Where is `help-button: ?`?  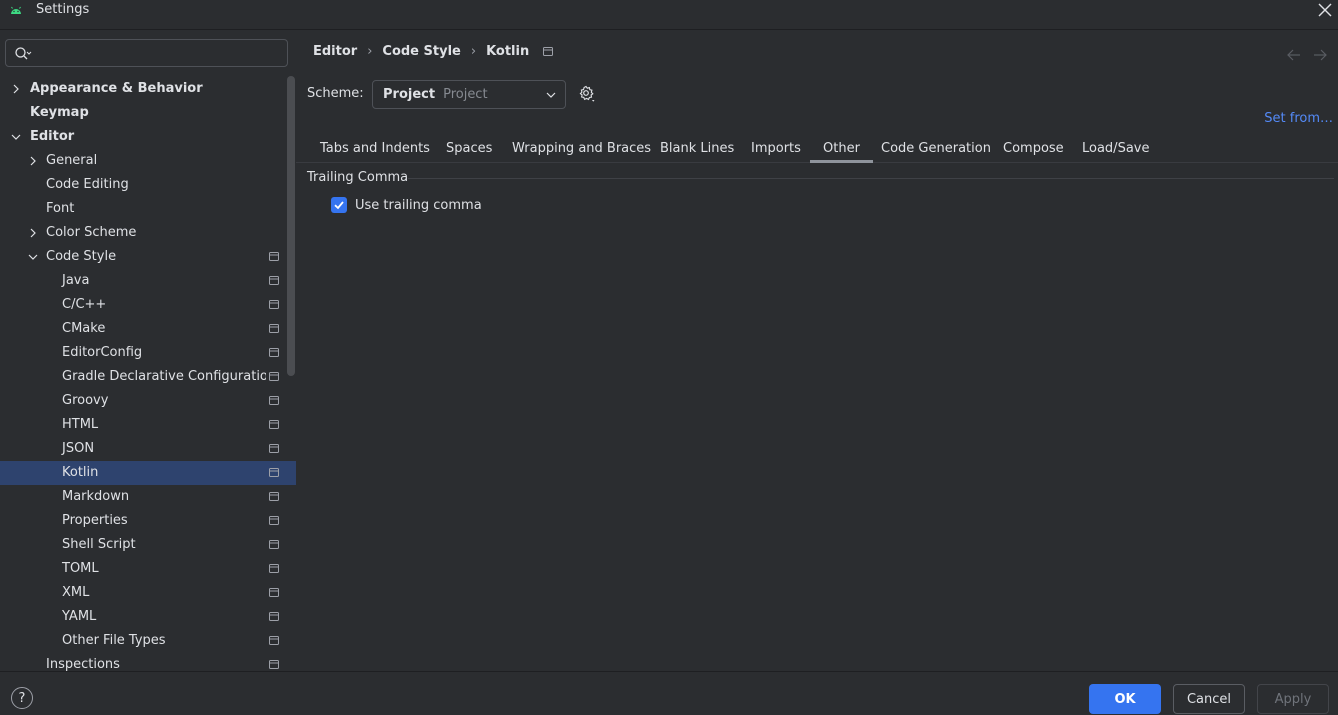 help-button: ? is located at coordinates (22, 698).